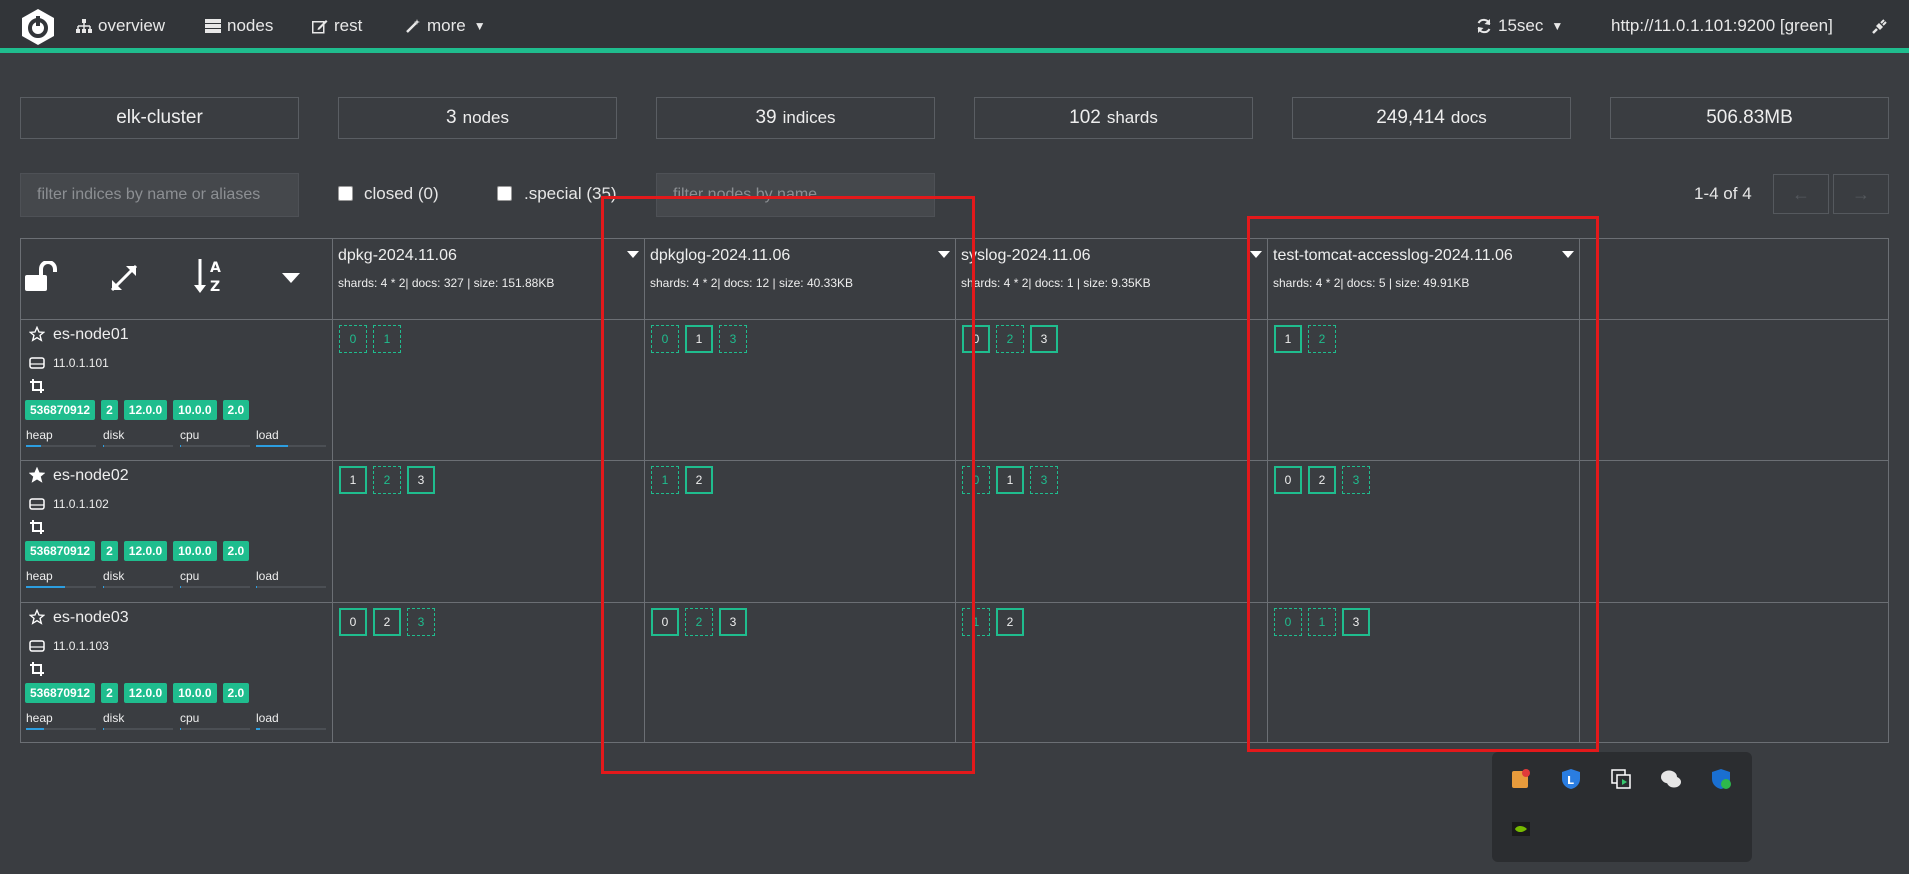 The image size is (1909, 874). Describe the element at coordinates (124, 278) in the screenshot. I see `expand-icon` at that location.